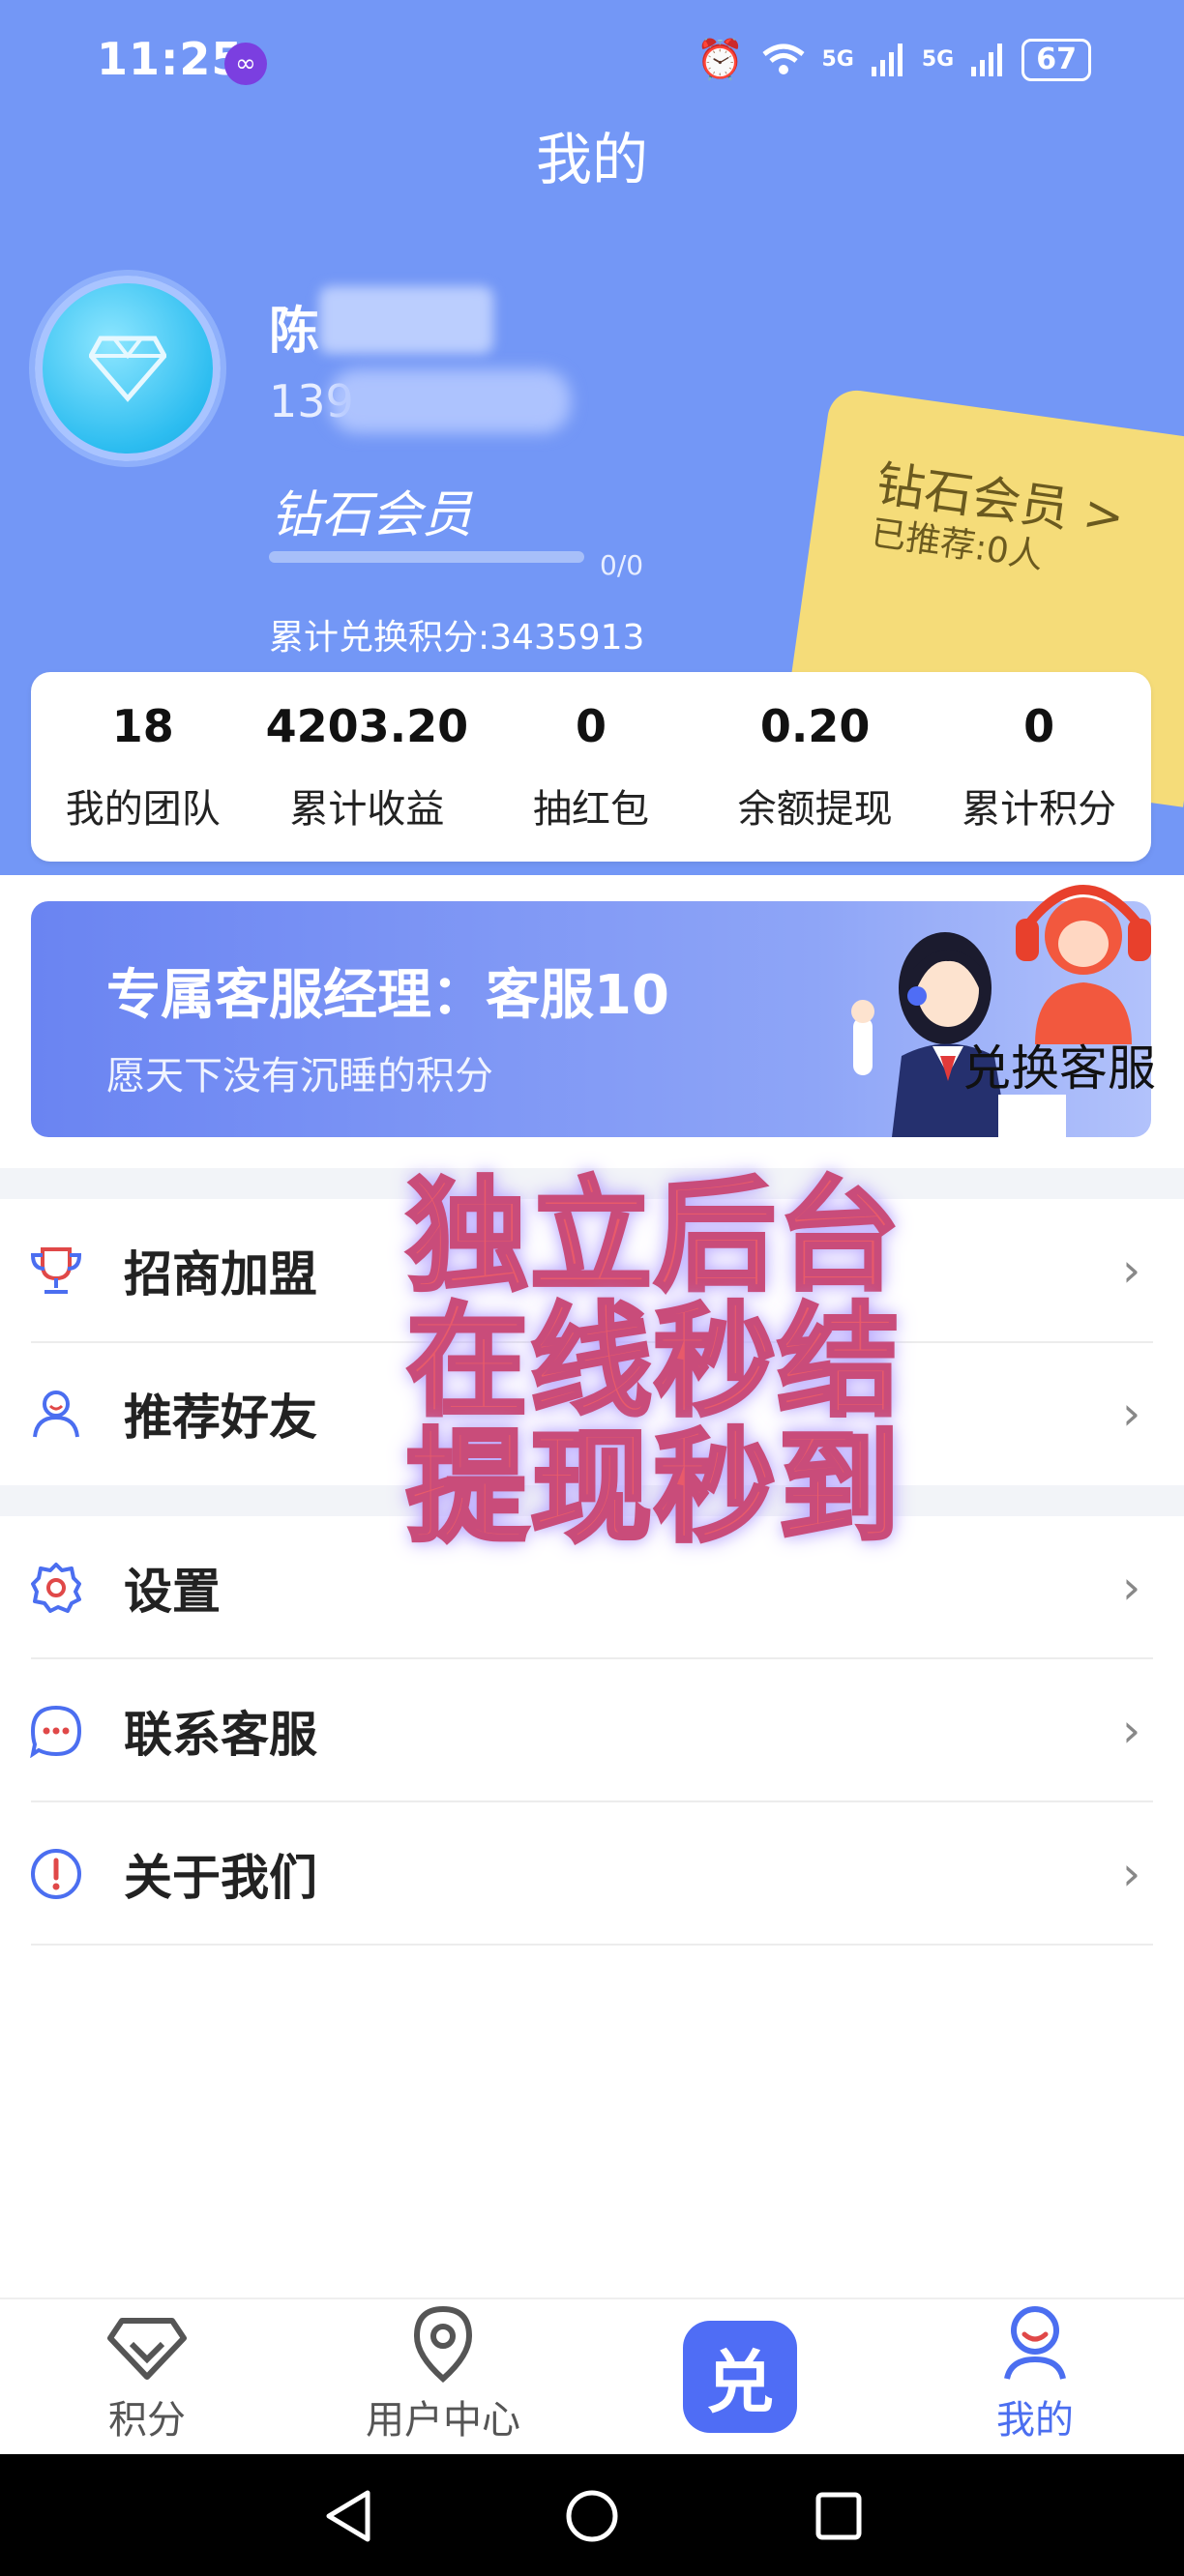  I want to click on back-icon, so click(348, 2516).